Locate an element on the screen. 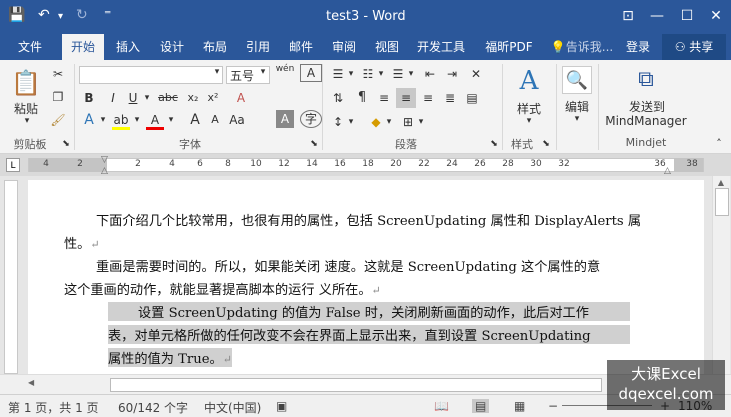  first-line-indent-marker: ▽ is located at coordinates (104, 160).